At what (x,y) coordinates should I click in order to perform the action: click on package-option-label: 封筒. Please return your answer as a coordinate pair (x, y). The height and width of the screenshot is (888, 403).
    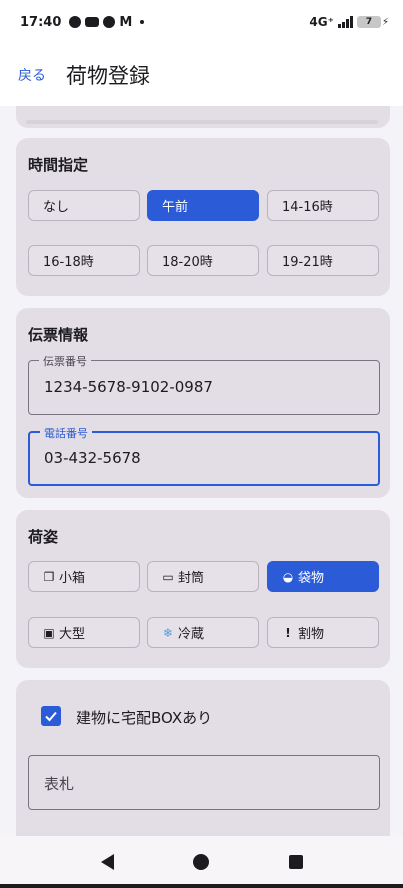
    Looking at the image, I should click on (191, 578).